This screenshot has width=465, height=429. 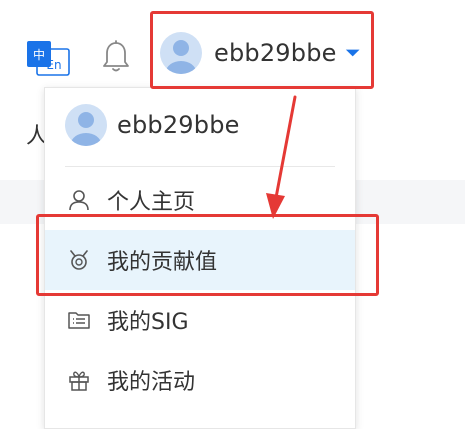 What do you see at coordinates (162, 262) in the screenshot?
I see `menu-item-label: 我的贡献值` at bounding box center [162, 262].